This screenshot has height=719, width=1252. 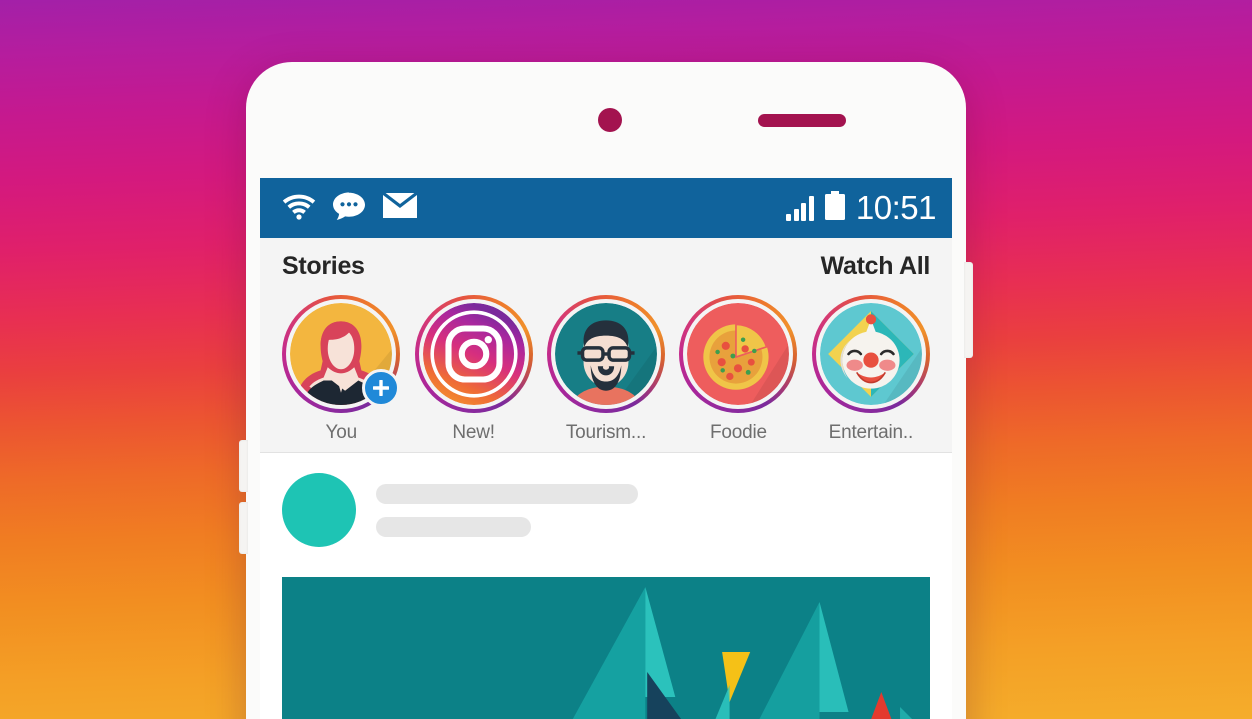 I want to click on add-story-plus-icon, so click(x=381, y=388).